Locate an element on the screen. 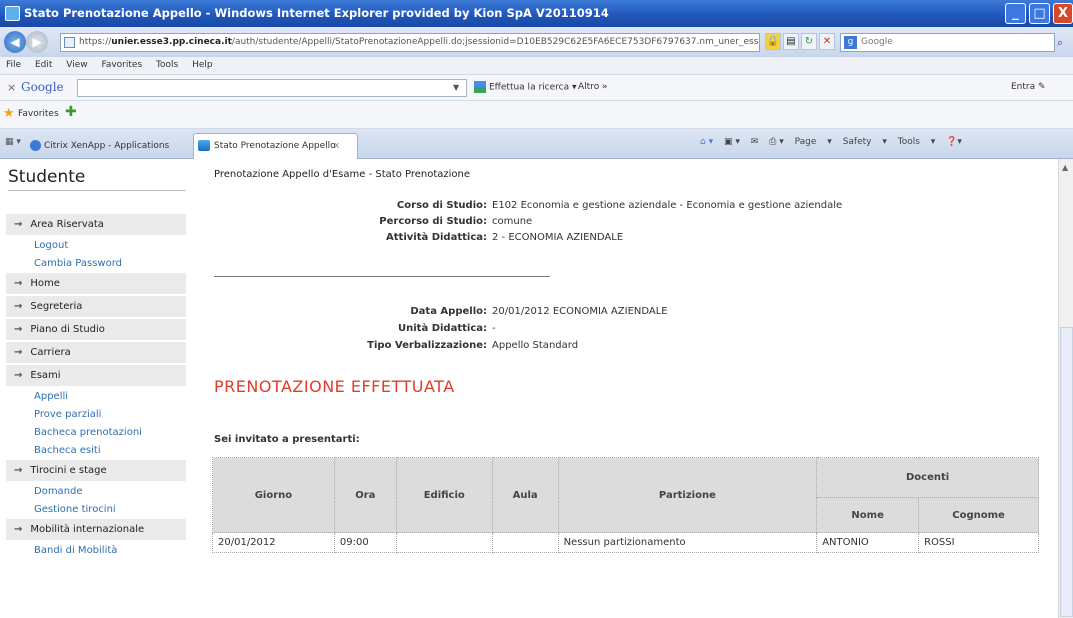 This screenshot has height=618, width=1073. sidebar-item-label: Carriera is located at coordinates (50, 352).